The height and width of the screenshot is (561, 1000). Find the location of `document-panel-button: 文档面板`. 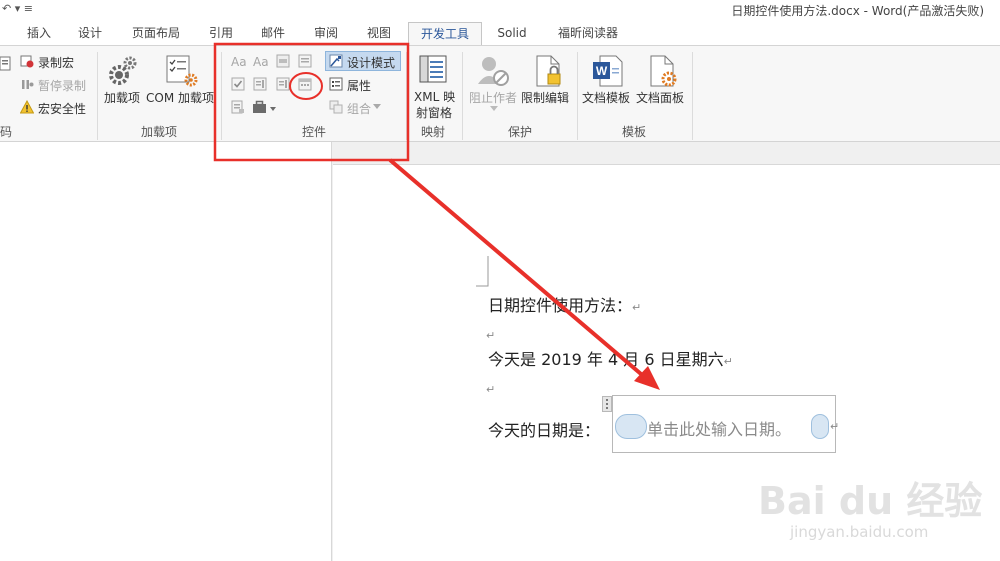

document-panel-button: 文档面板 is located at coordinates (660, 97).